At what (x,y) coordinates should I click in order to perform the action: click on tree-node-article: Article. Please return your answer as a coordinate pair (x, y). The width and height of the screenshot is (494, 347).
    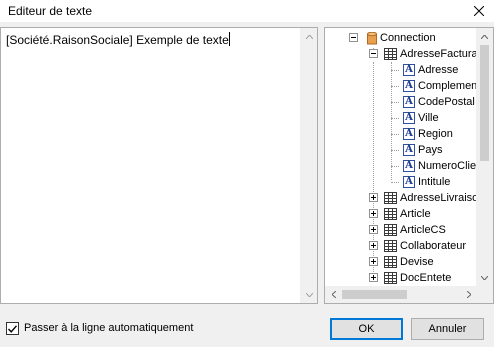
    Looking at the image, I should click on (400, 214).